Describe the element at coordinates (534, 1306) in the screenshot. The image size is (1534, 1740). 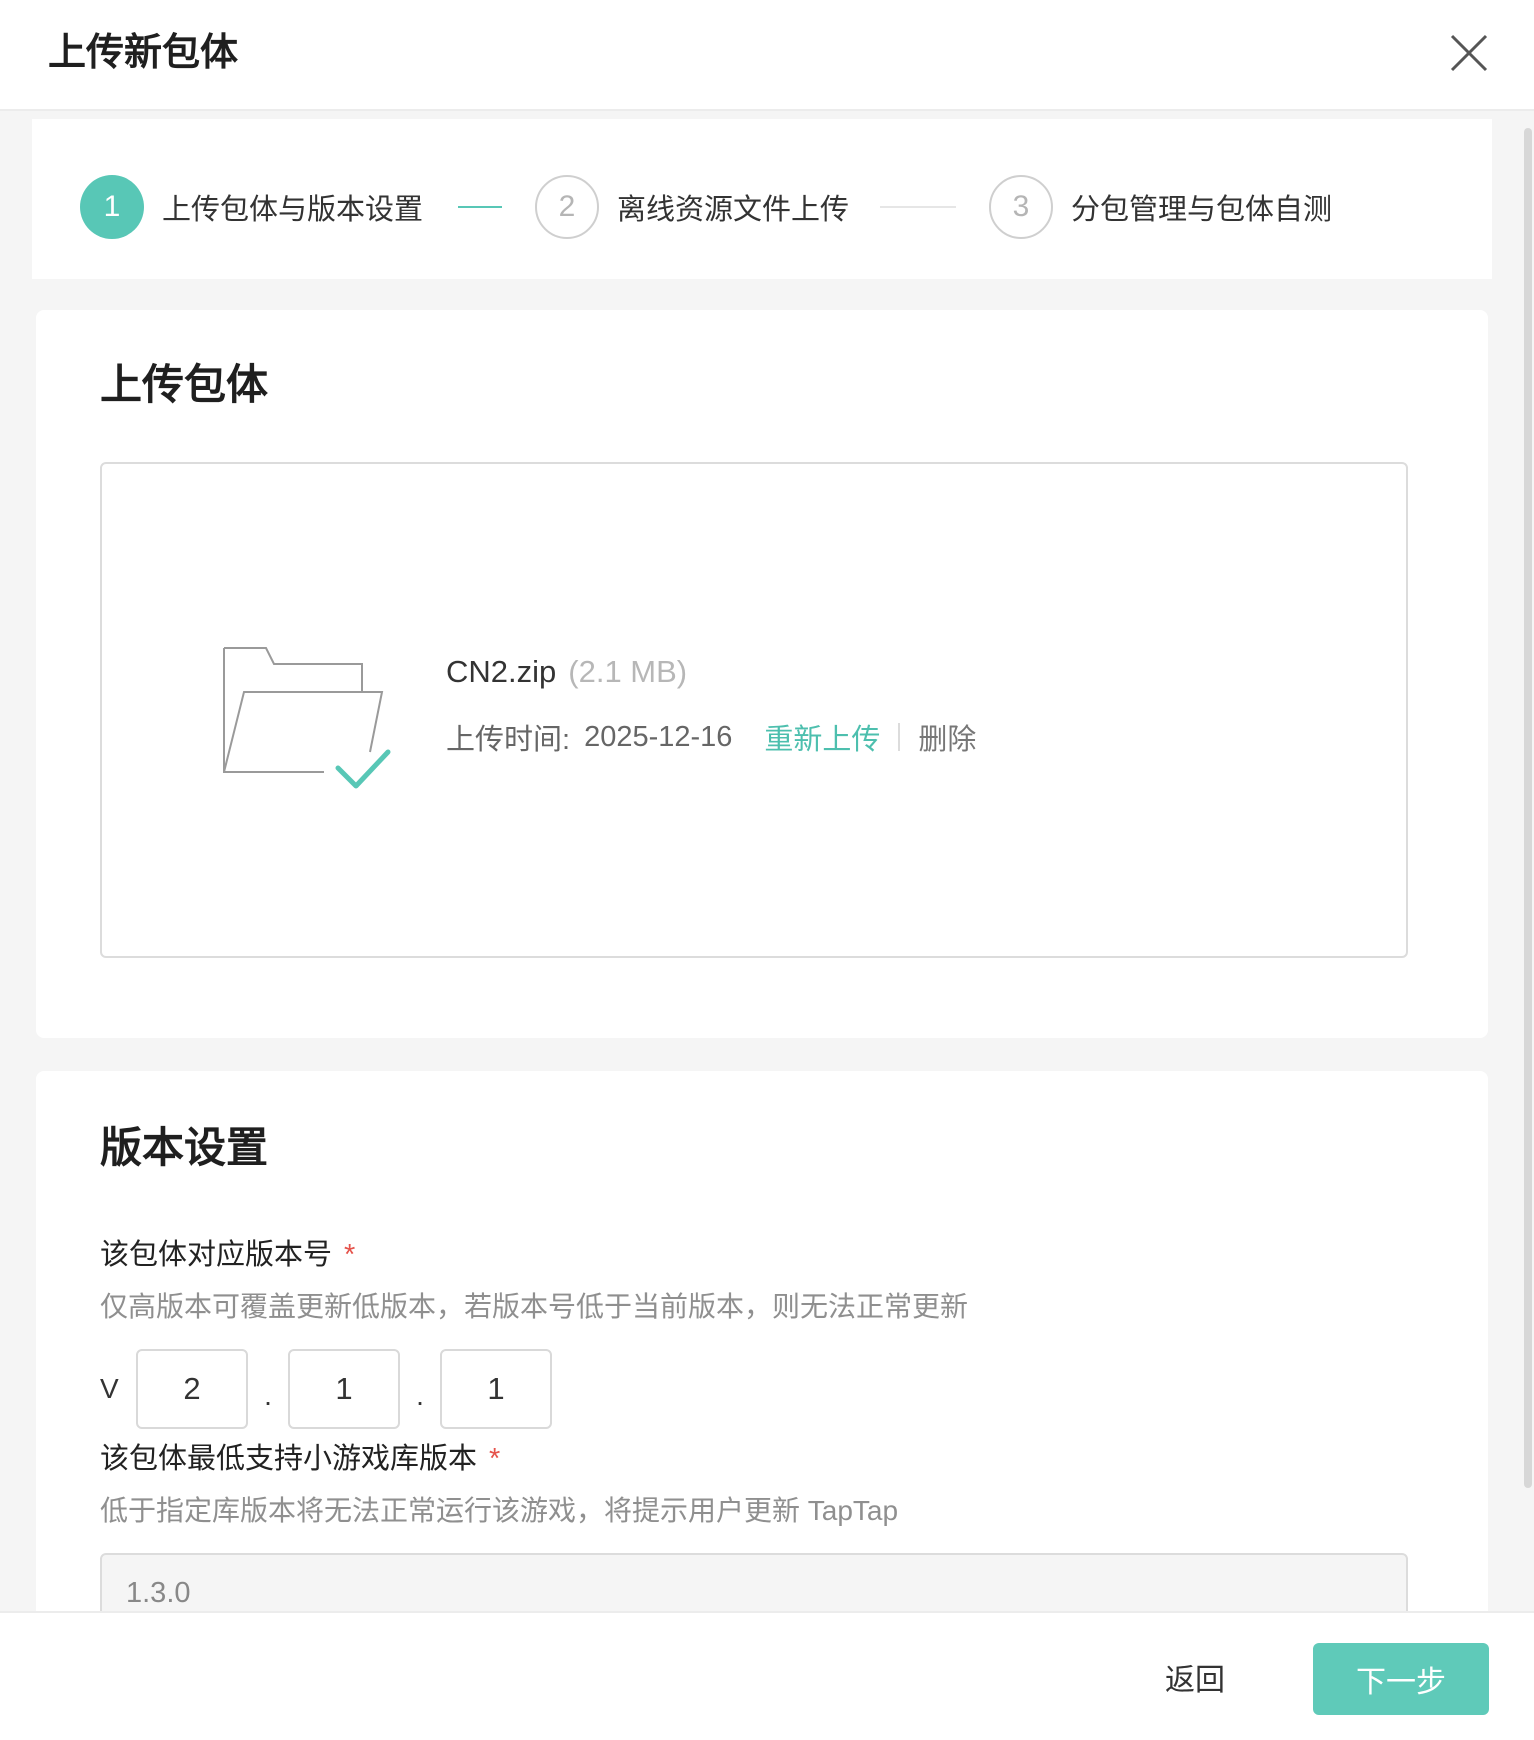
I see `version-number-hint: 仅高版本可覆盖更新低版本，若版本号低于当前版本，则无法正常更新` at that location.